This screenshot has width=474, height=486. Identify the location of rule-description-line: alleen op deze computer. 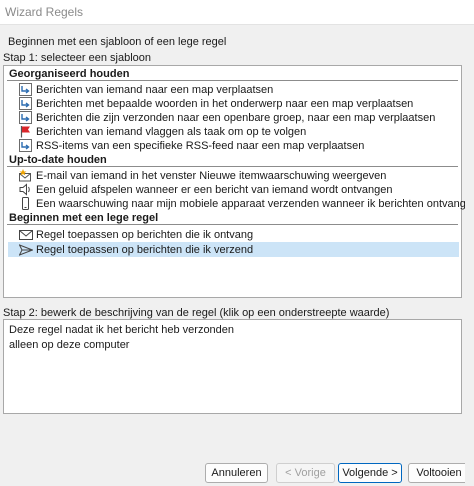
(69, 345).